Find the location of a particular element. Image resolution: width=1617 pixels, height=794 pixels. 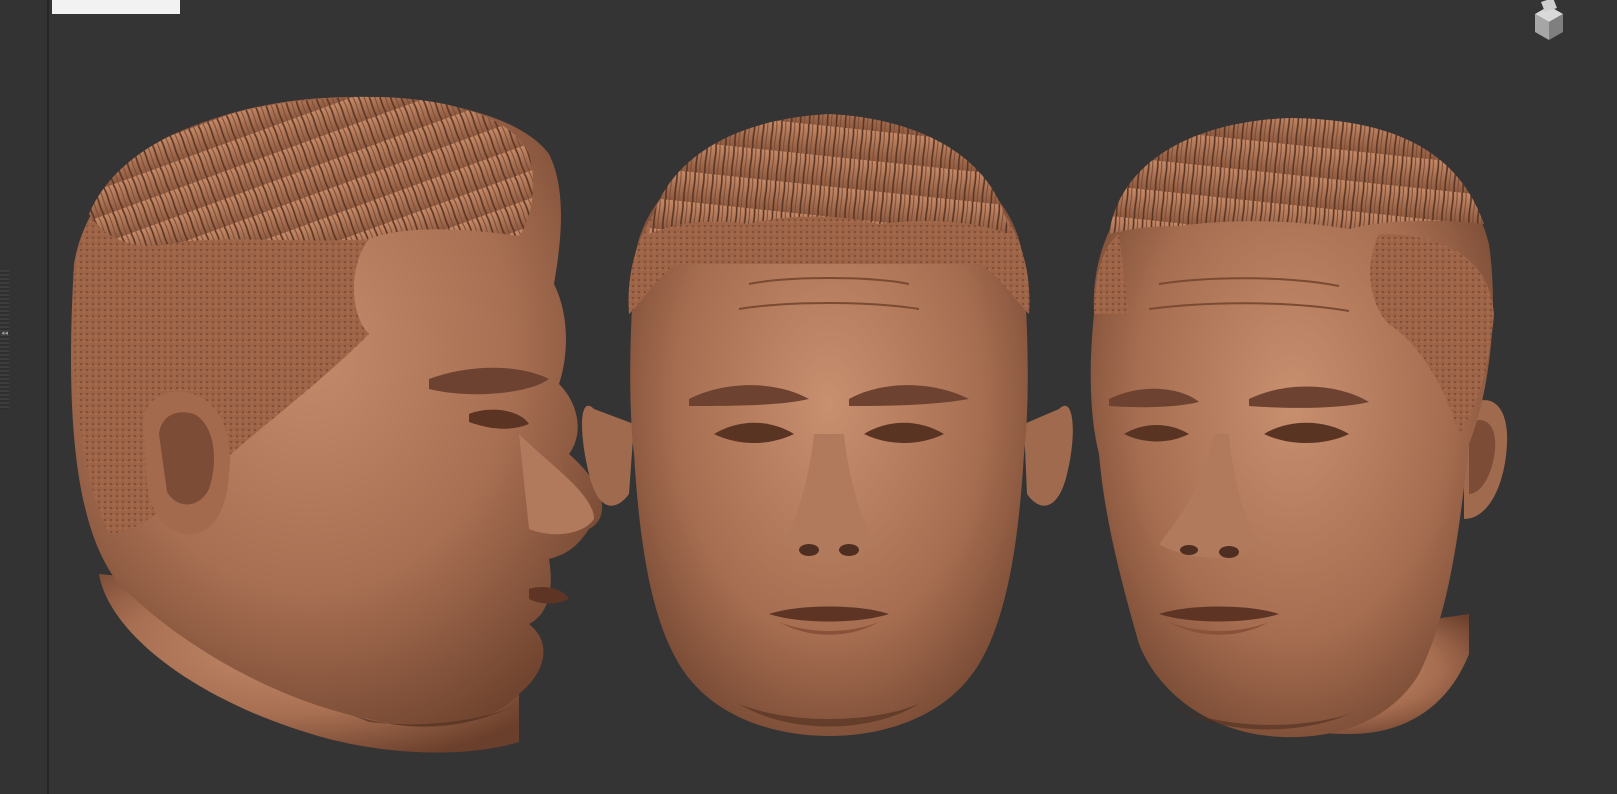

collapse-arrows-icon: ◂◂ is located at coordinates (4, 333).